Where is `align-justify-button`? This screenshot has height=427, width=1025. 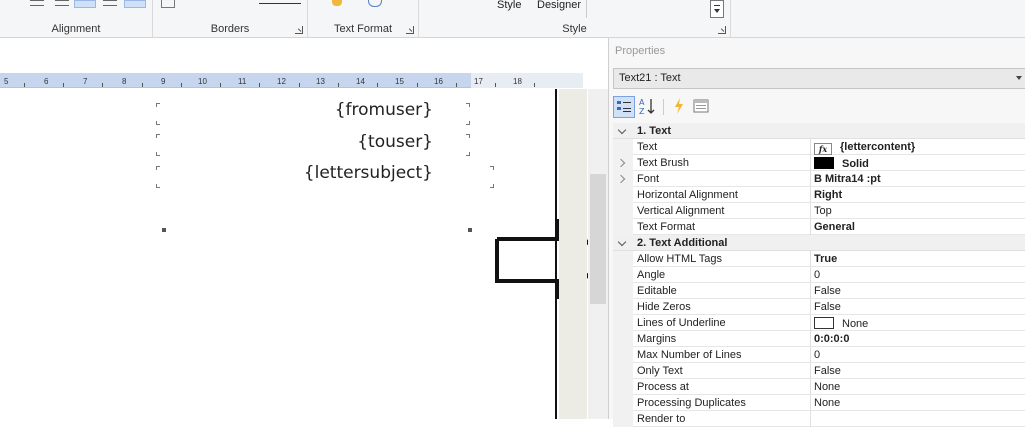 align-justify-button is located at coordinates (110, 4).